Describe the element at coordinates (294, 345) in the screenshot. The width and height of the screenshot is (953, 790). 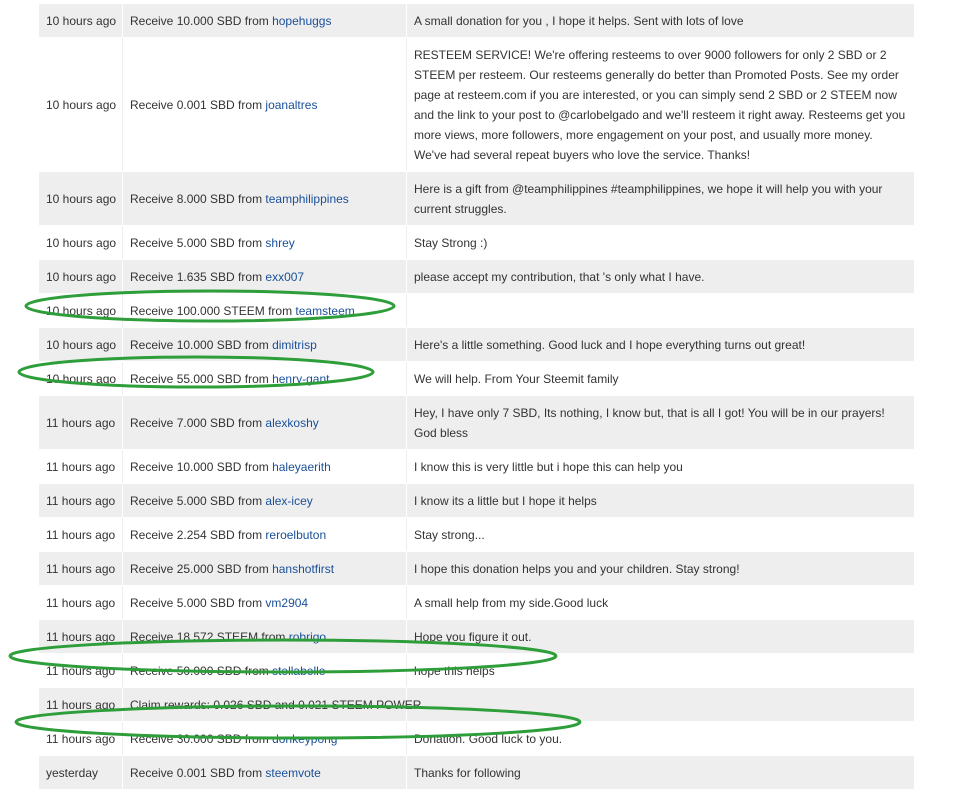
I see `sender-link: dimitrisp` at that location.